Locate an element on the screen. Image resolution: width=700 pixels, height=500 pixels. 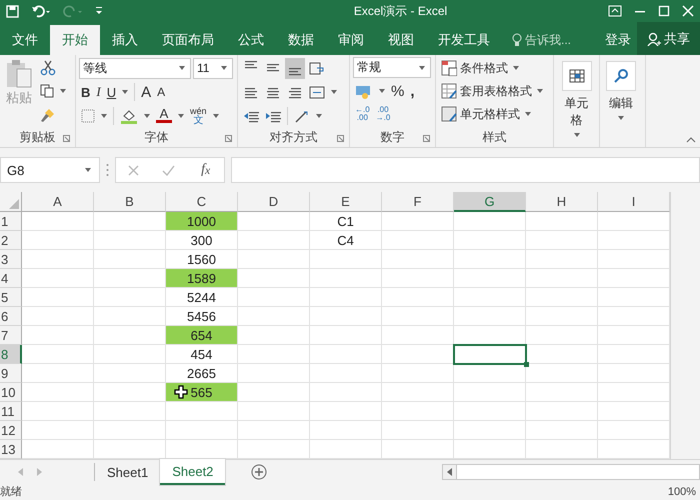
format-painter-icon is located at coordinates (48, 114).